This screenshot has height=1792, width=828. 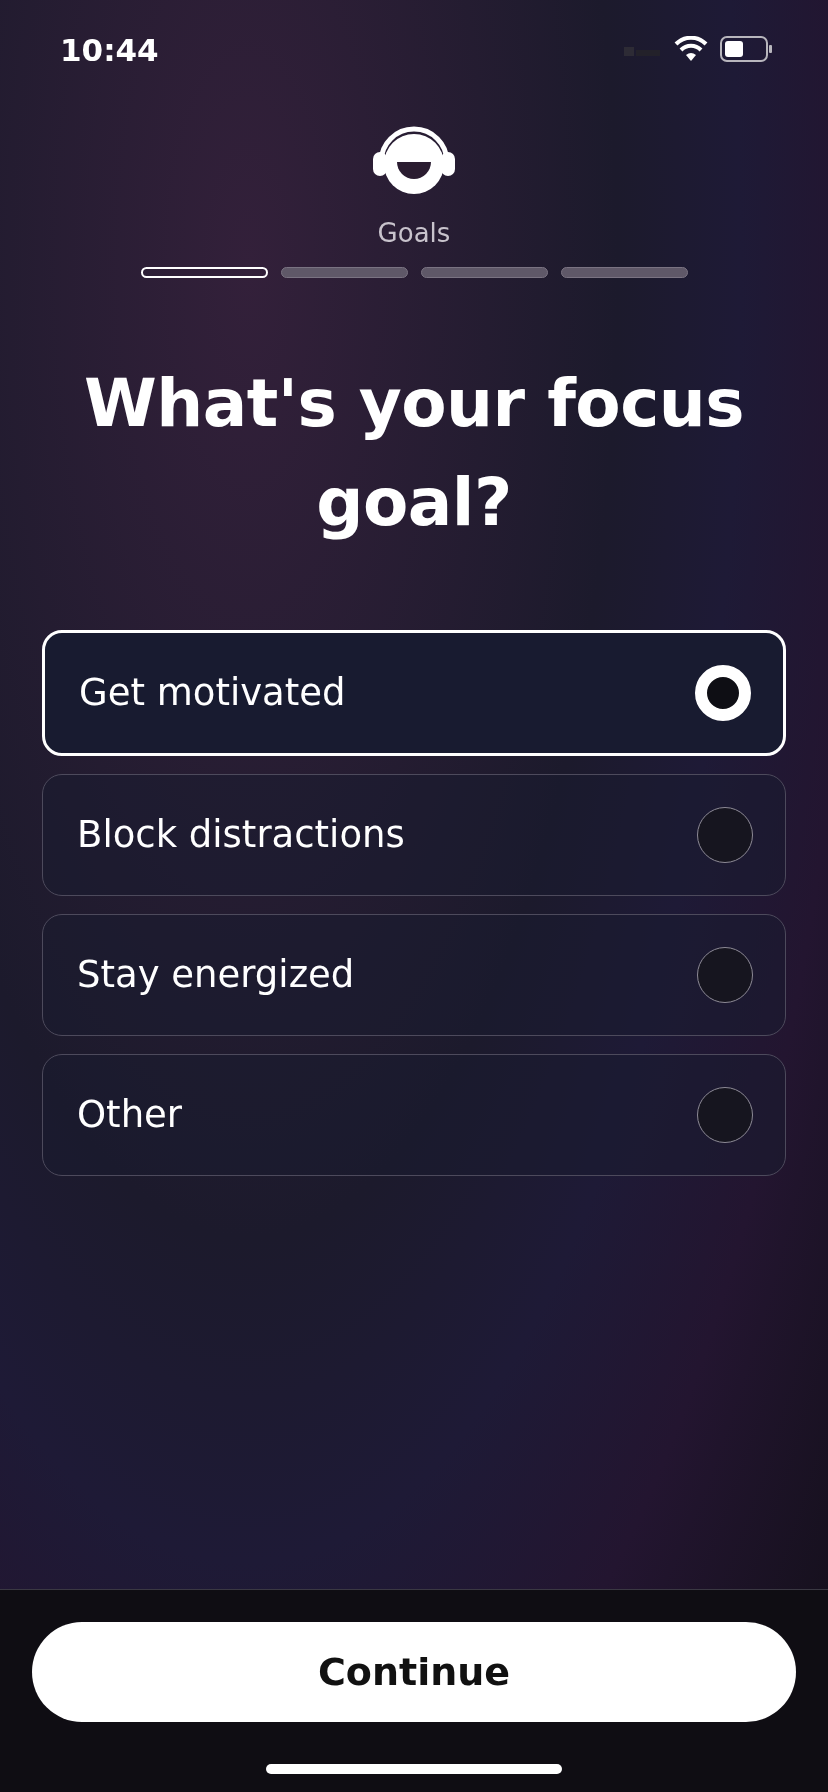 What do you see at coordinates (414, 233) in the screenshot?
I see `step-label: Goals` at bounding box center [414, 233].